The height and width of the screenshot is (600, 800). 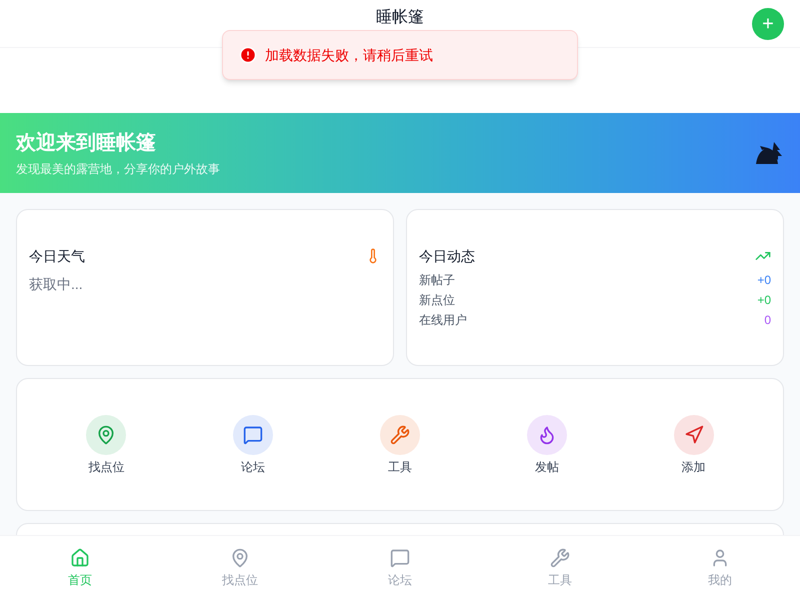 I want to click on quick-action: 发帖, so click(x=546, y=444).